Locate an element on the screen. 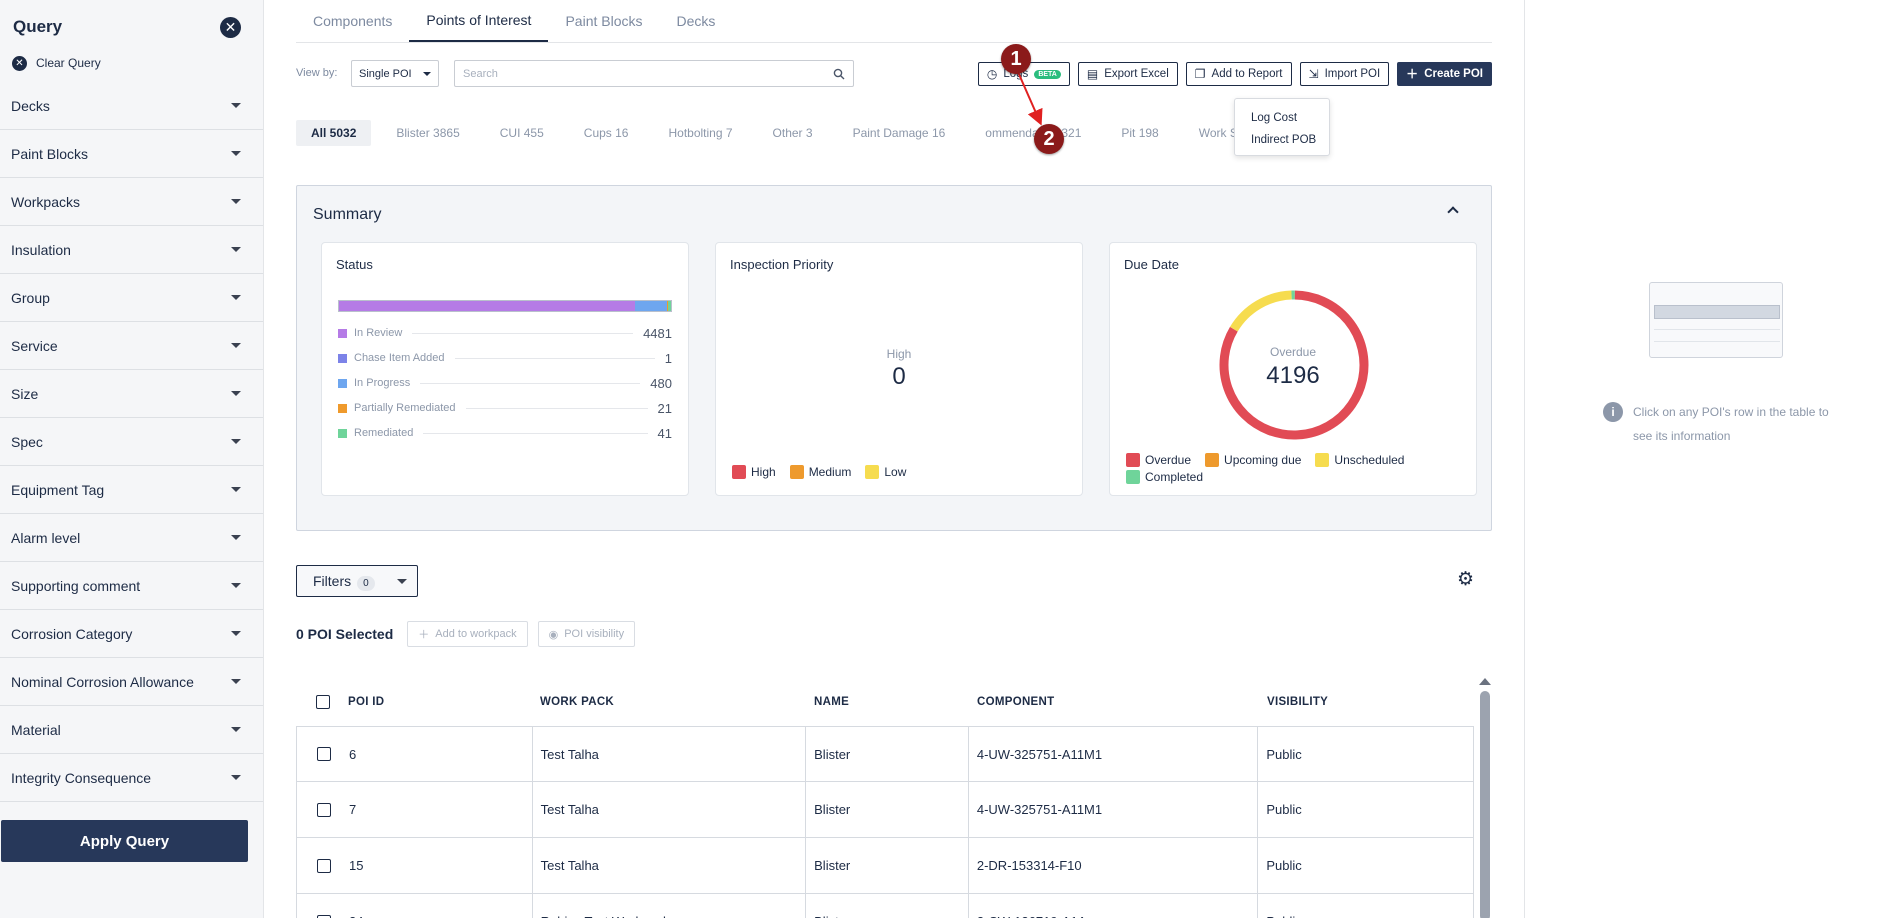 The image size is (1900, 918). chevron-up-icon is located at coordinates (1453, 212).